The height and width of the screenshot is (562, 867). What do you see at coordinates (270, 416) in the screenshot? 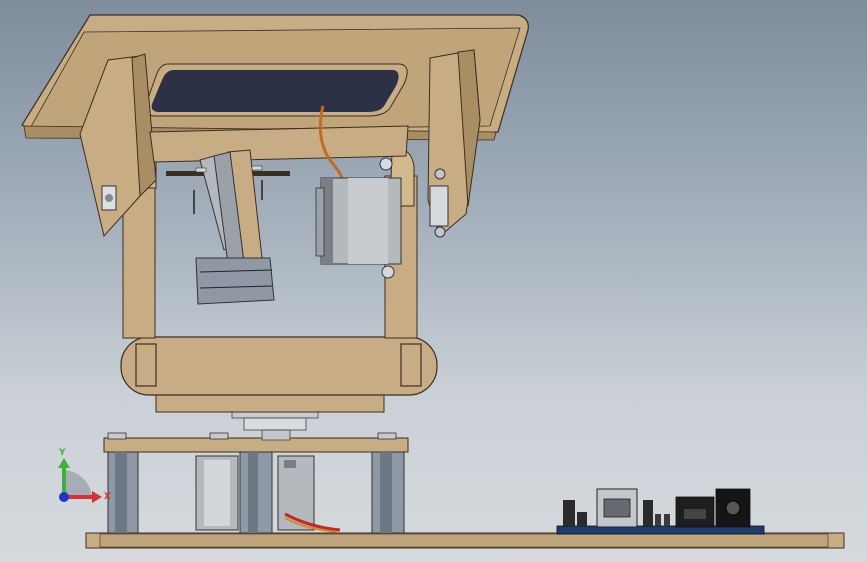
I see `pan-bearing` at bounding box center [270, 416].